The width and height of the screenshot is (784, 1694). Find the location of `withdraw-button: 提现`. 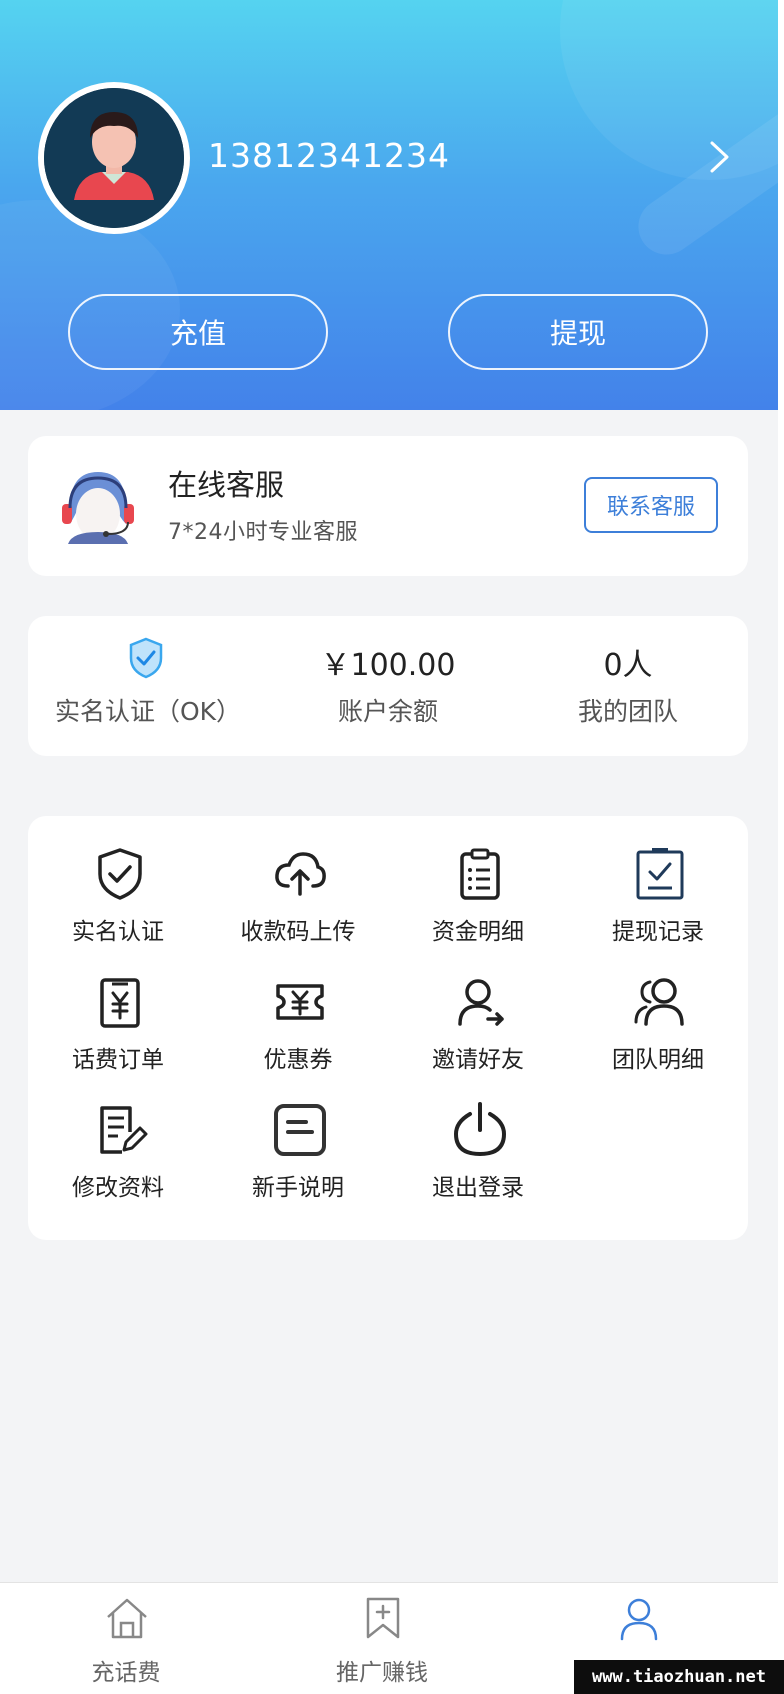

withdraw-button: 提现 is located at coordinates (578, 332).